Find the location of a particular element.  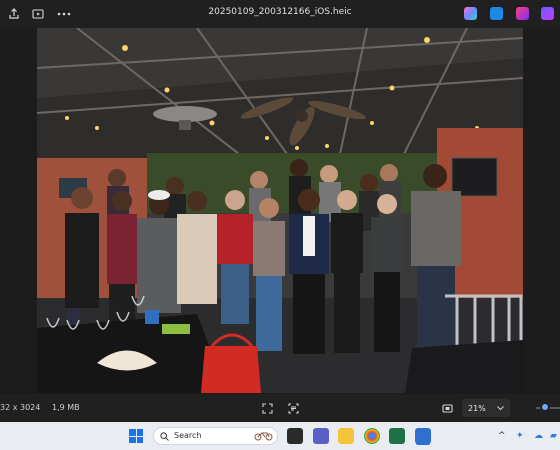

tray-extra-icon: ▰ is located at coordinates (553, 436).